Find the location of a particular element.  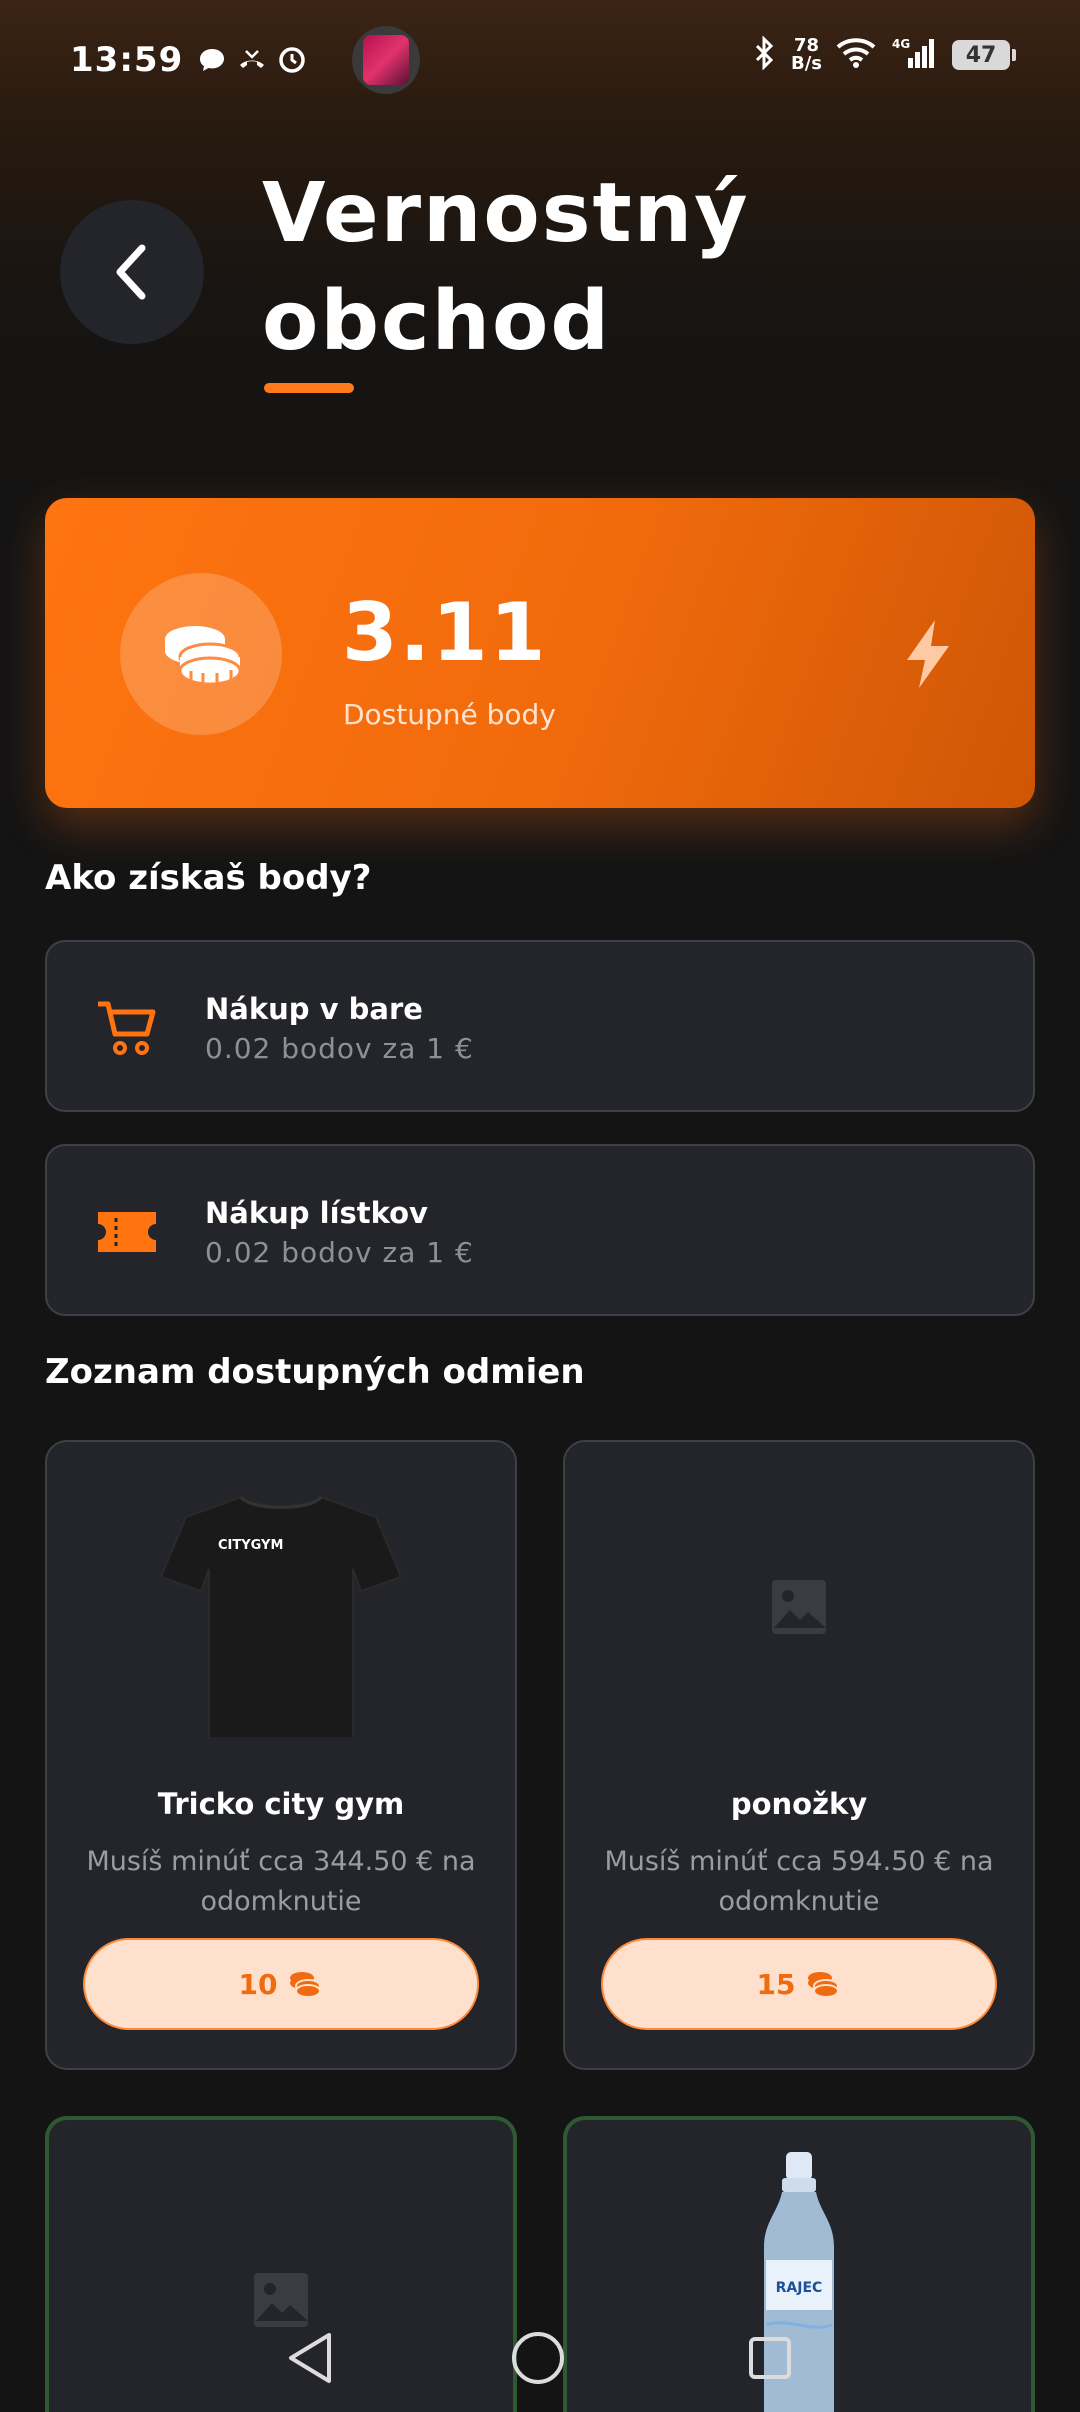

earn-section-title: Ako získaš body? is located at coordinates (208, 878).